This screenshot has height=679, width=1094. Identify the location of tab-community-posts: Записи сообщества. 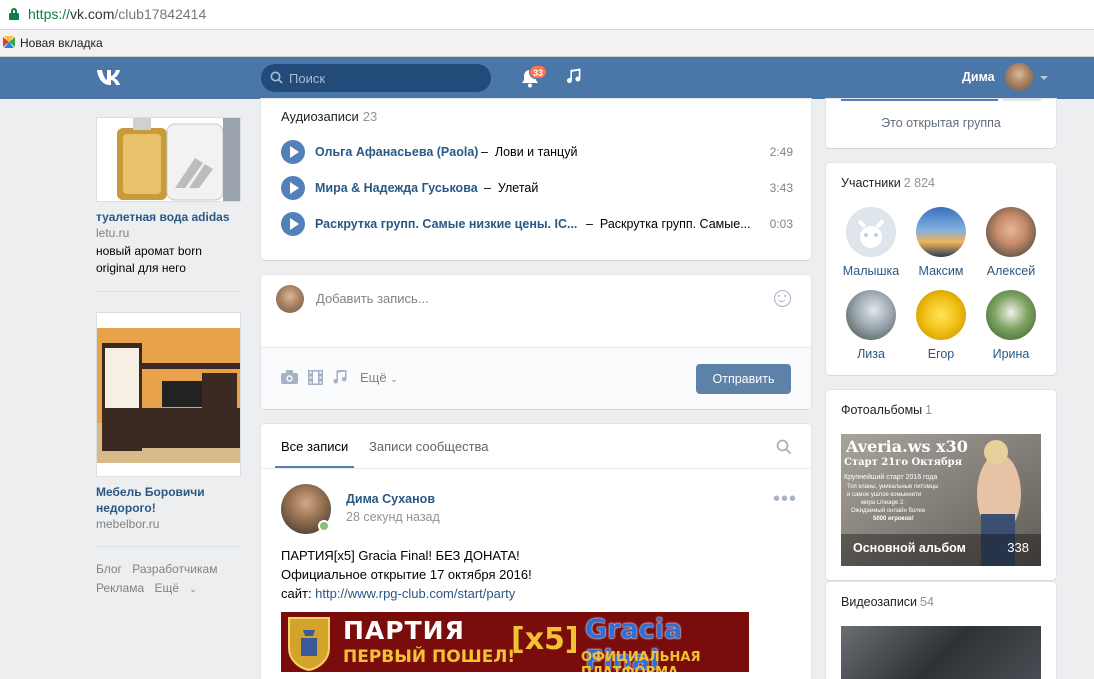
(429, 446).